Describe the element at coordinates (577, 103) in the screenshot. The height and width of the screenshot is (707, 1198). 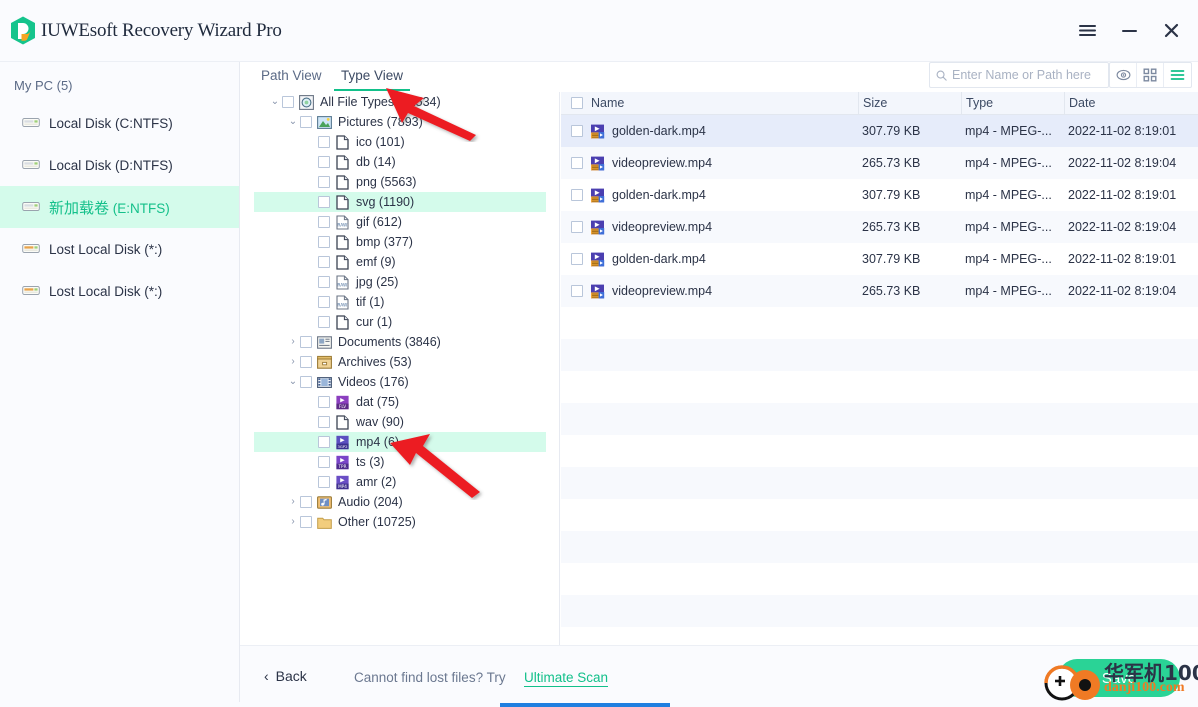
I see `select-all-checkbox` at that location.